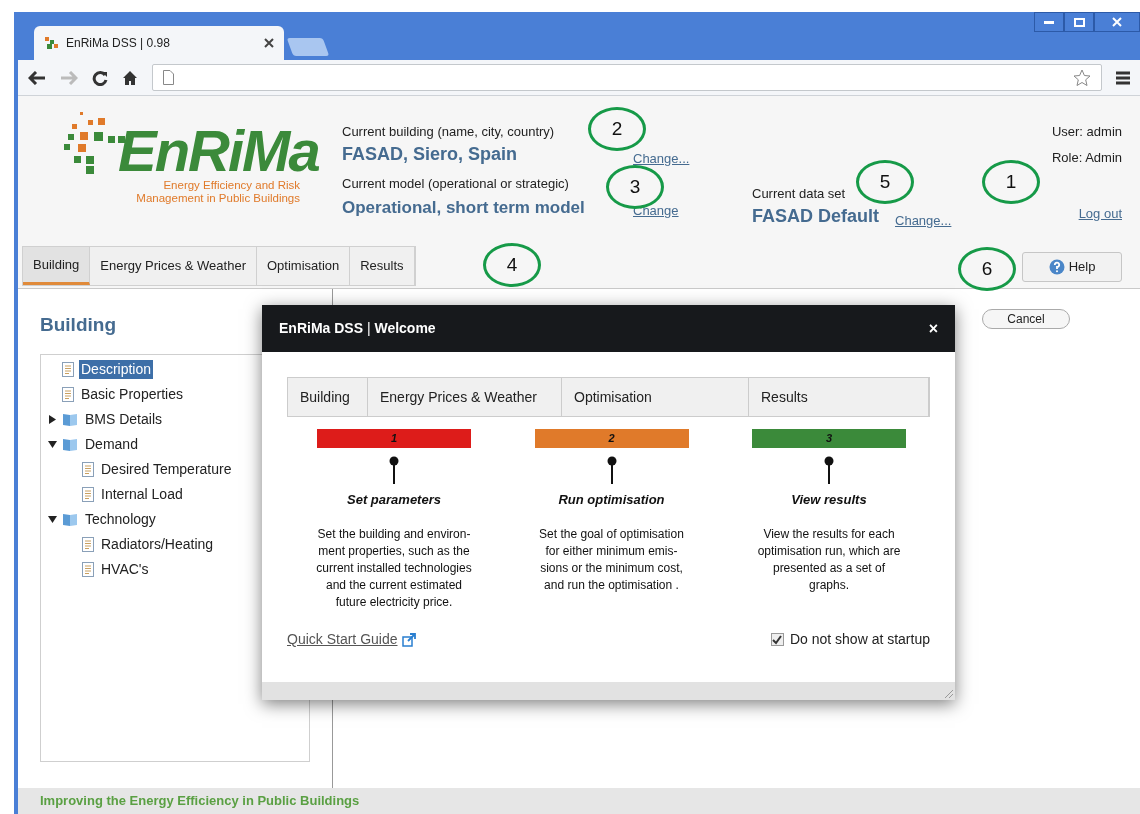 Image resolution: width=1140 pixels, height=814 pixels. What do you see at coordinates (52, 419) in the screenshot?
I see `collapsed-caret-icon` at bounding box center [52, 419].